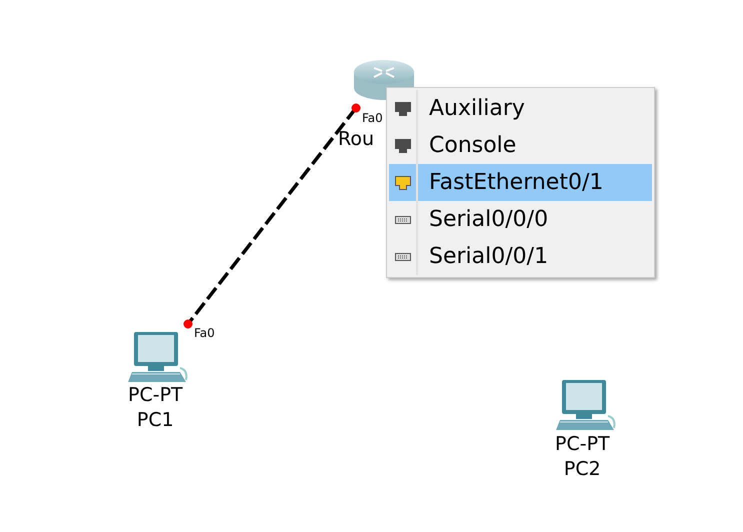 The image size is (743, 532). I want to click on device-name-label: PC2, so click(582, 469).